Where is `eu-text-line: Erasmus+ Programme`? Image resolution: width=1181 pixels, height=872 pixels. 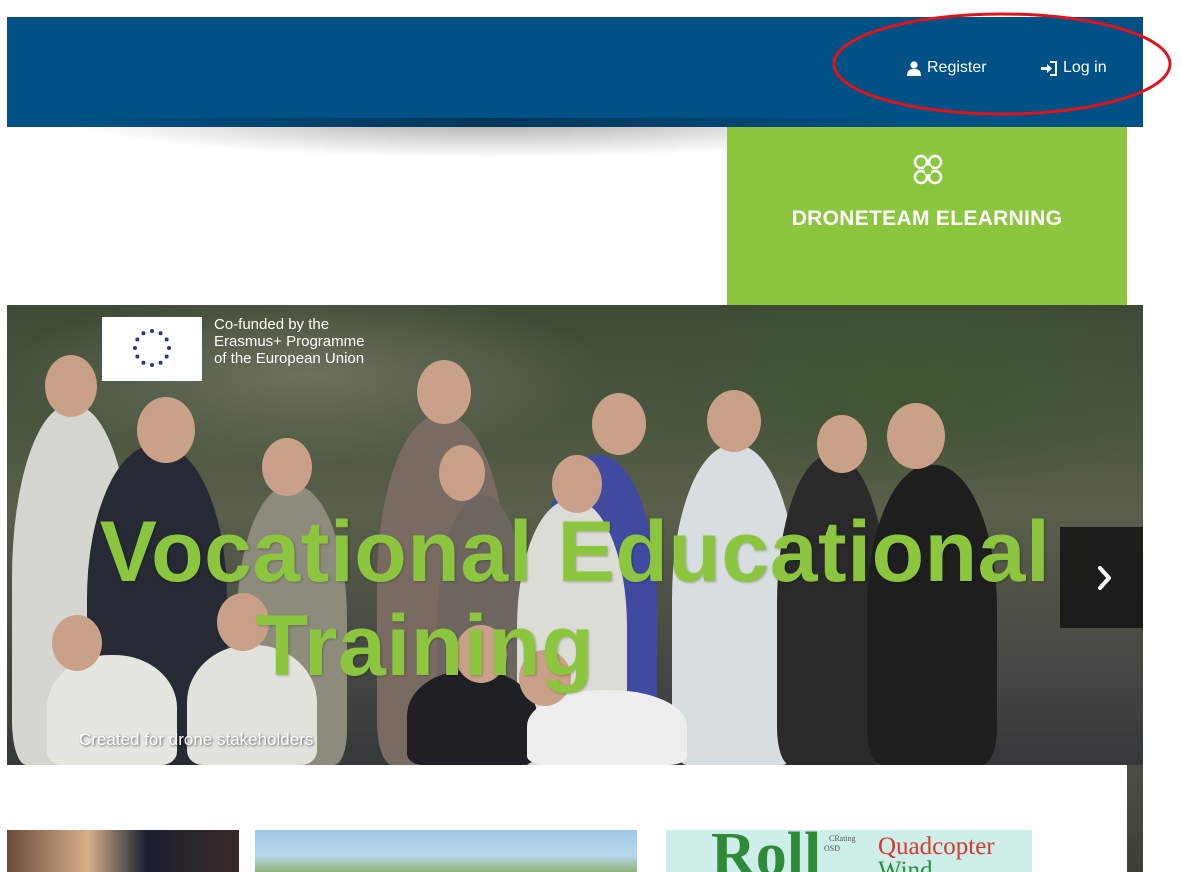 eu-text-line: Erasmus+ Programme is located at coordinates (289, 341).